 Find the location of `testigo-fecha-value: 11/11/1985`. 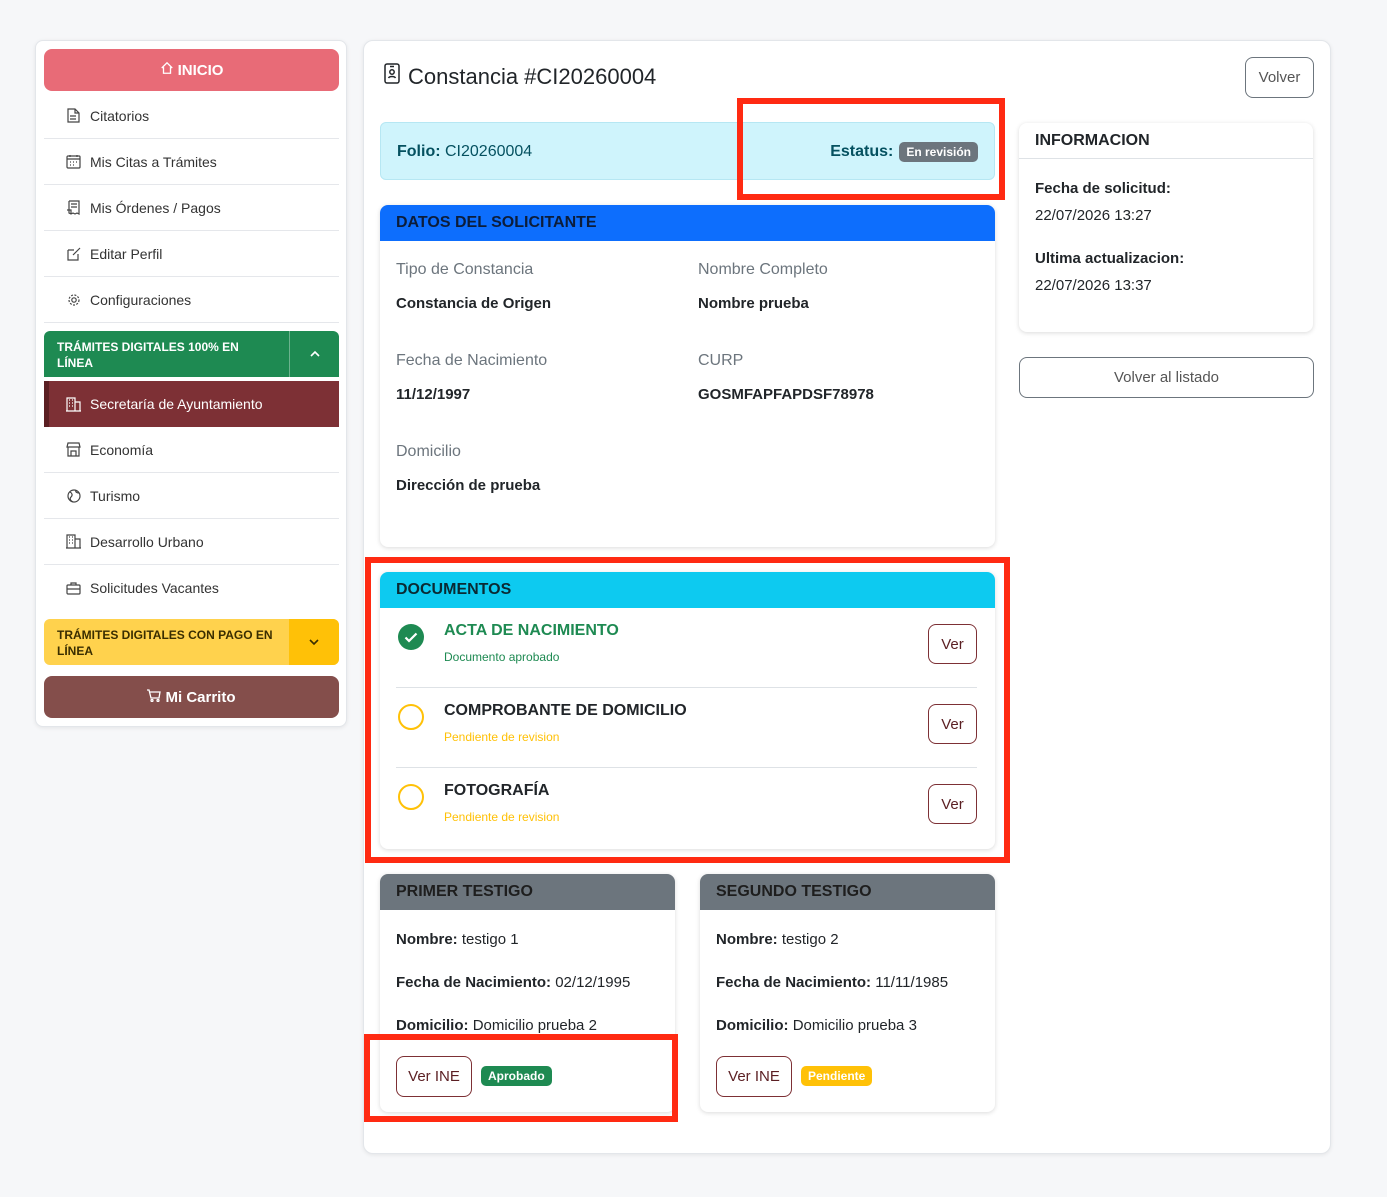

testigo-fecha-value: 11/11/1985 is located at coordinates (912, 982).